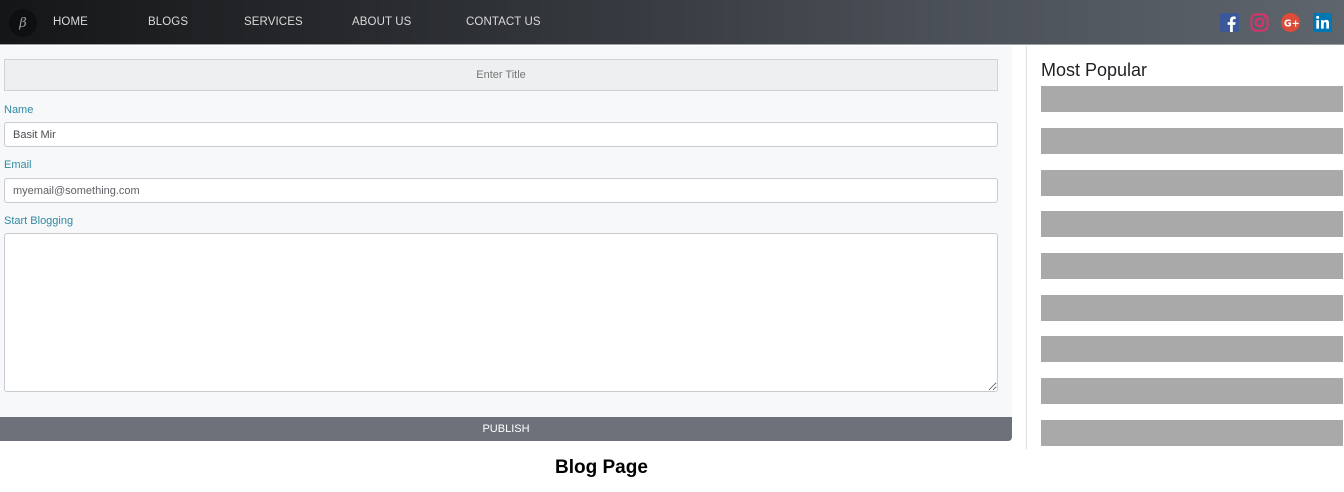 Image resolution: width=1344 pixels, height=492 pixels. What do you see at coordinates (39, 221) in the screenshot?
I see `blog-content-label: Start Blogging` at bounding box center [39, 221].